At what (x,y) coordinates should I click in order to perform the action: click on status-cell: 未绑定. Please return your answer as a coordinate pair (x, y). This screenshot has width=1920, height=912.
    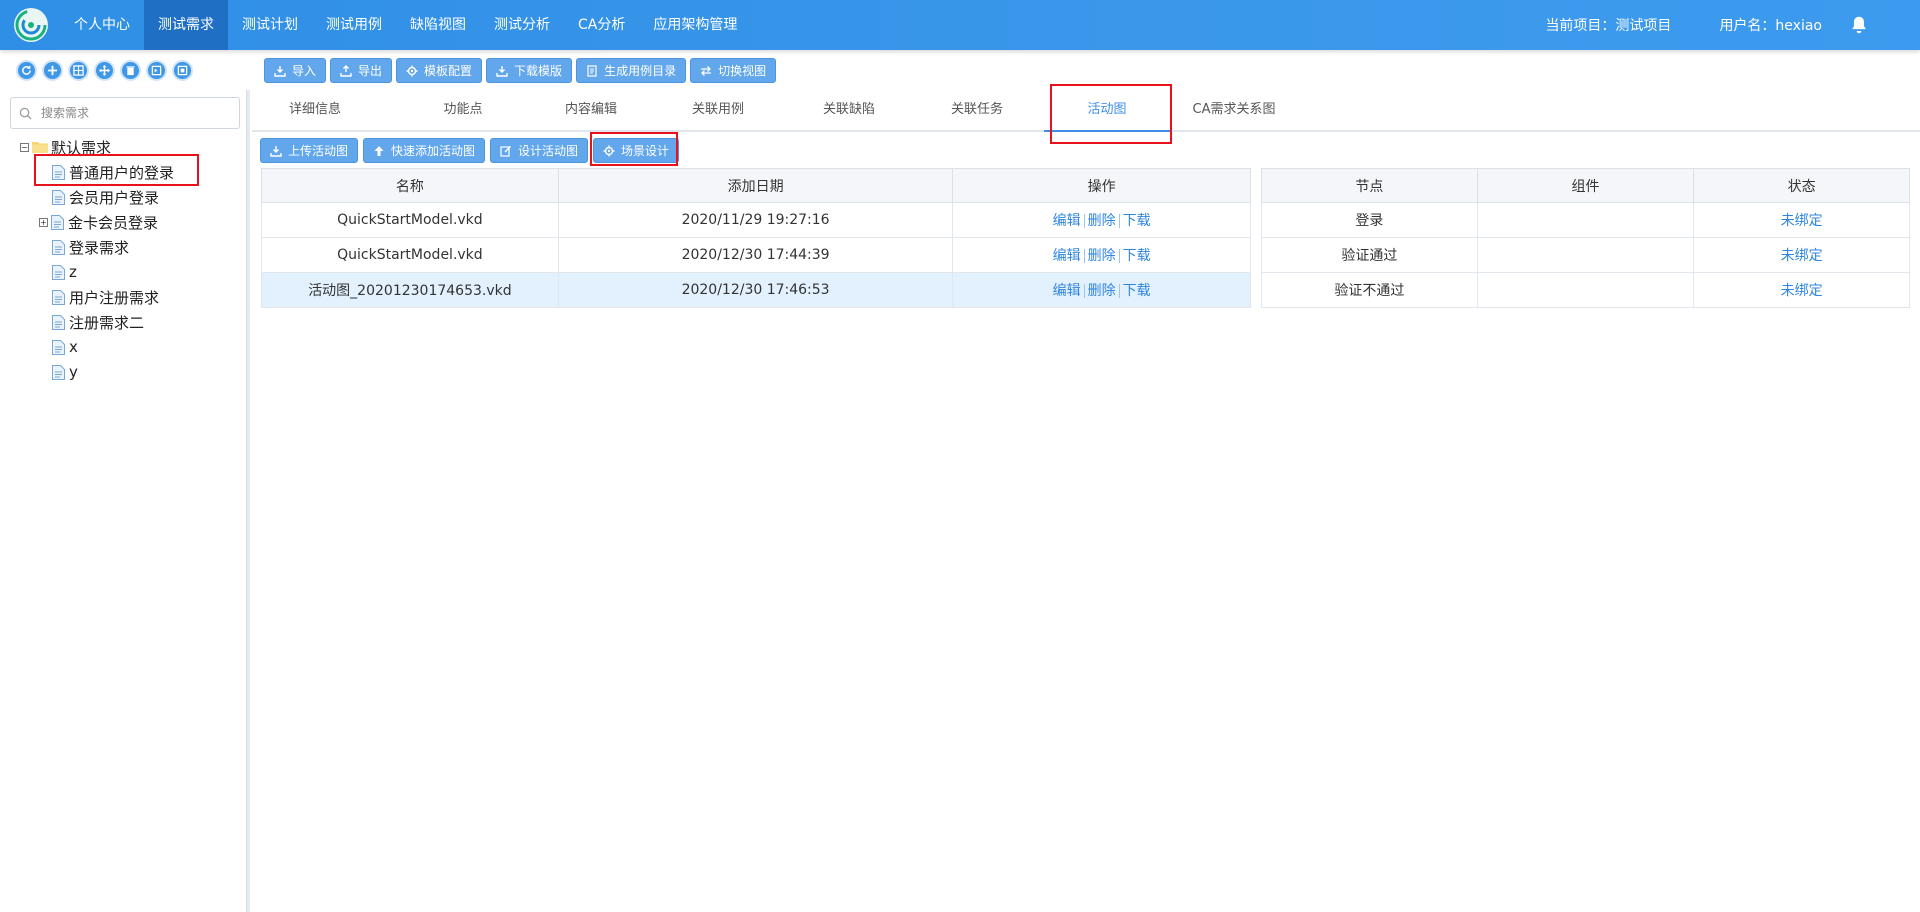
    Looking at the image, I should click on (1801, 290).